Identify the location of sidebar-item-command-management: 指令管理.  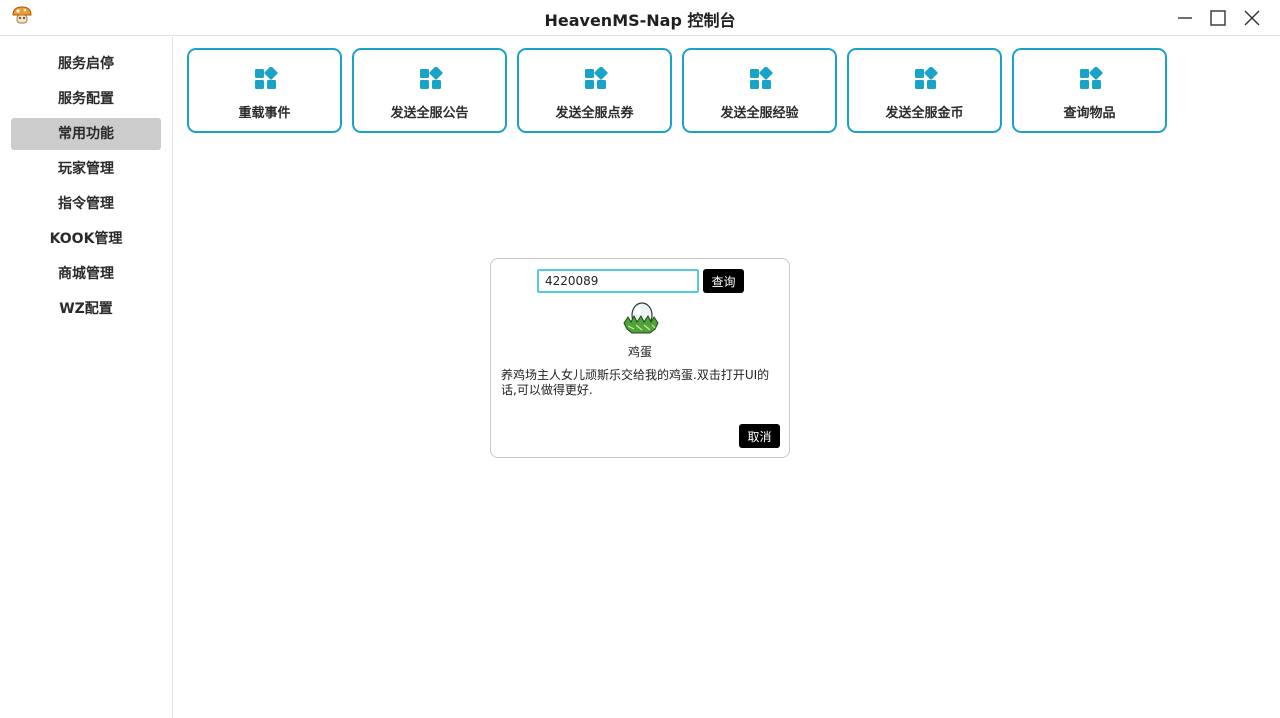
(86, 204).